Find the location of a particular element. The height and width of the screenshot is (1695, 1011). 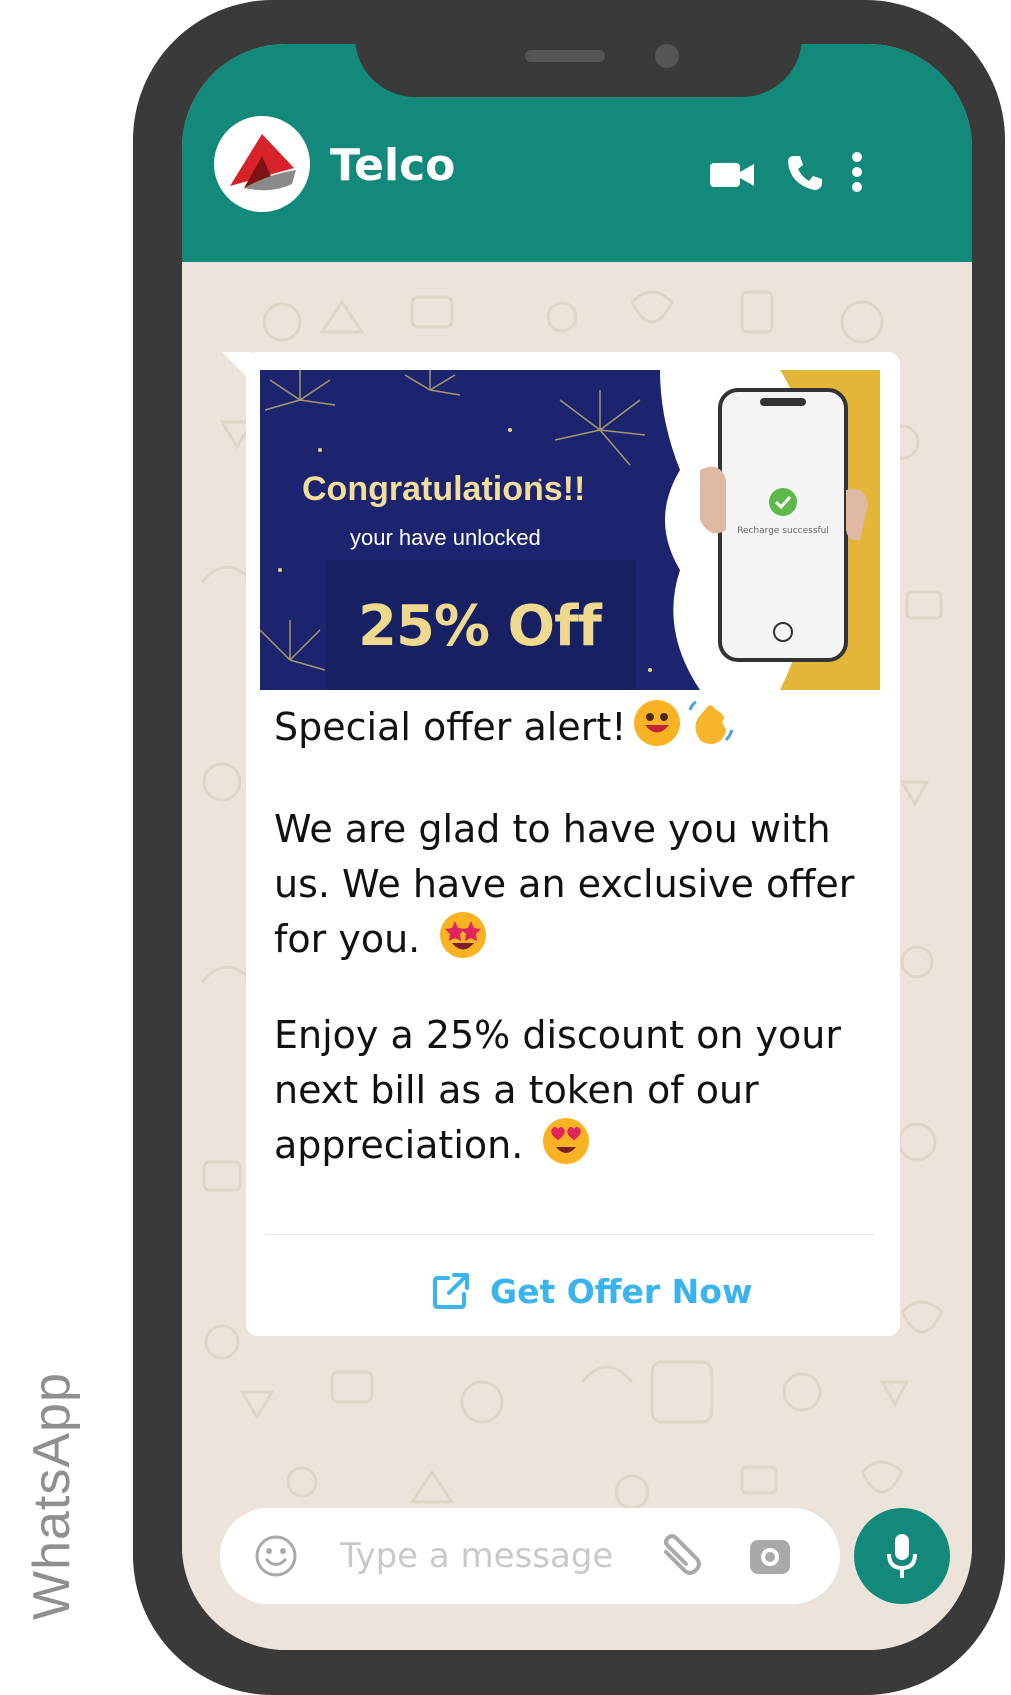

discount-box: 25% Off is located at coordinates (481, 625).